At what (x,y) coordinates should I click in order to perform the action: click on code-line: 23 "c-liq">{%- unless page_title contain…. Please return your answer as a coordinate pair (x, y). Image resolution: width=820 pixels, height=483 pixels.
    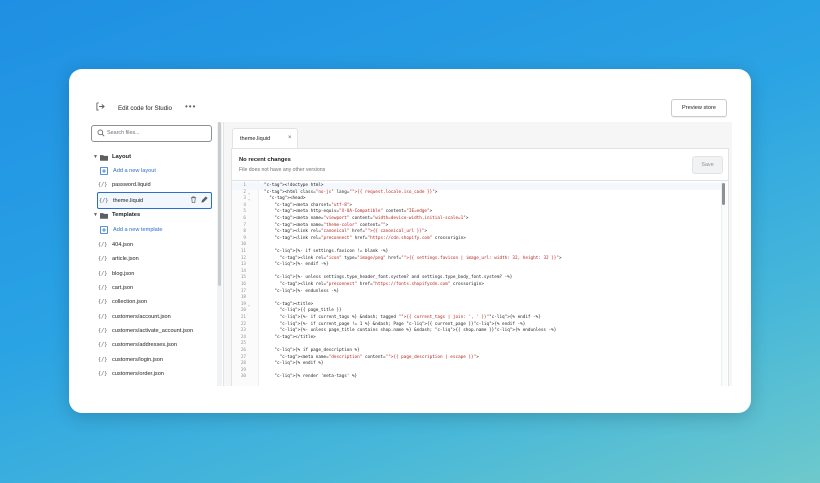
    Looking at the image, I should click on (477, 331).